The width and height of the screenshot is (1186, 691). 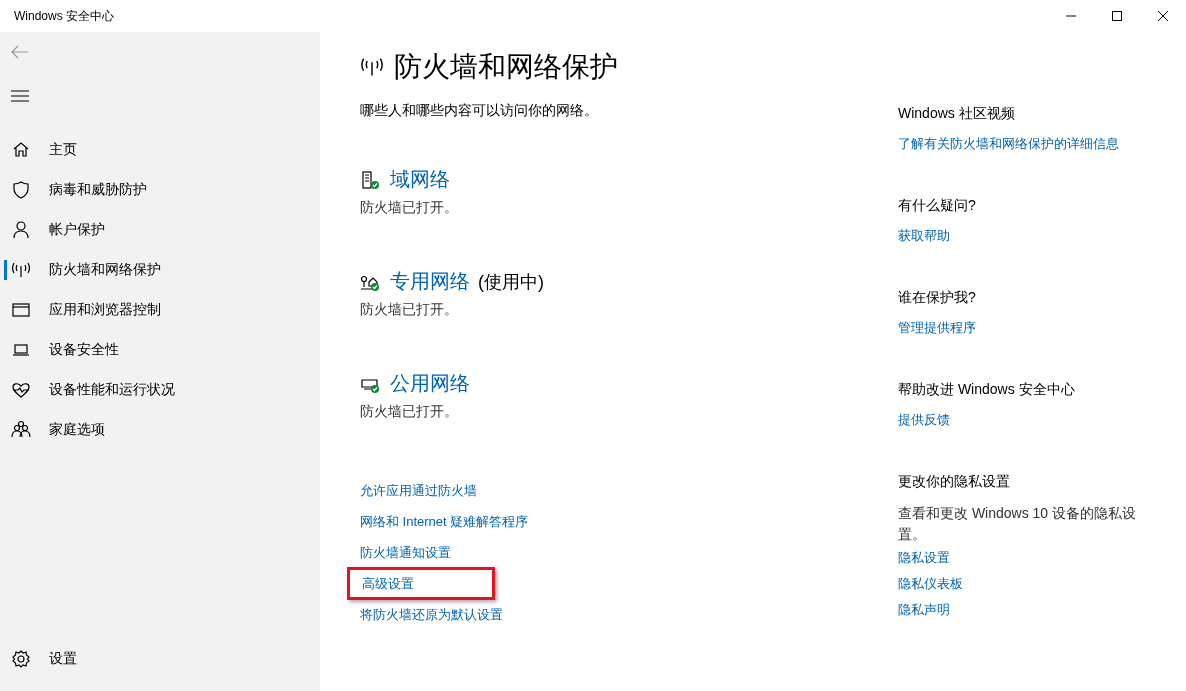 What do you see at coordinates (21, 430) in the screenshot?
I see `family-icon` at bounding box center [21, 430].